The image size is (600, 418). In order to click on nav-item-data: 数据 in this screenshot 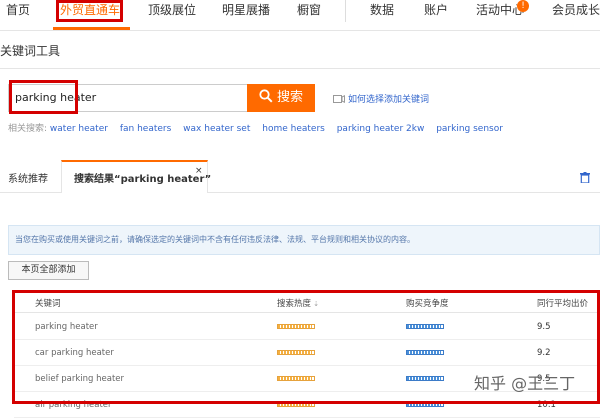, I will do `click(382, 15)`.